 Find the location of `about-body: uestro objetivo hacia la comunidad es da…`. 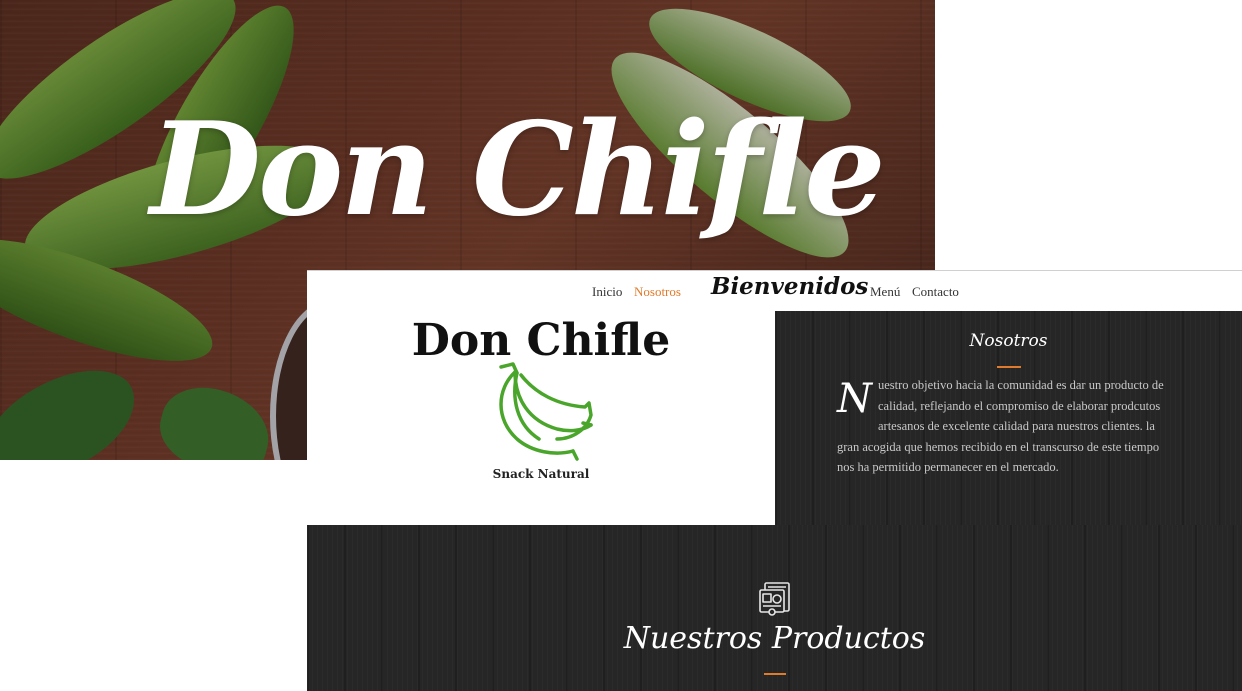

about-body: uestro objetivo hacia la comunidad es da… is located at coordinates (1000, 426).